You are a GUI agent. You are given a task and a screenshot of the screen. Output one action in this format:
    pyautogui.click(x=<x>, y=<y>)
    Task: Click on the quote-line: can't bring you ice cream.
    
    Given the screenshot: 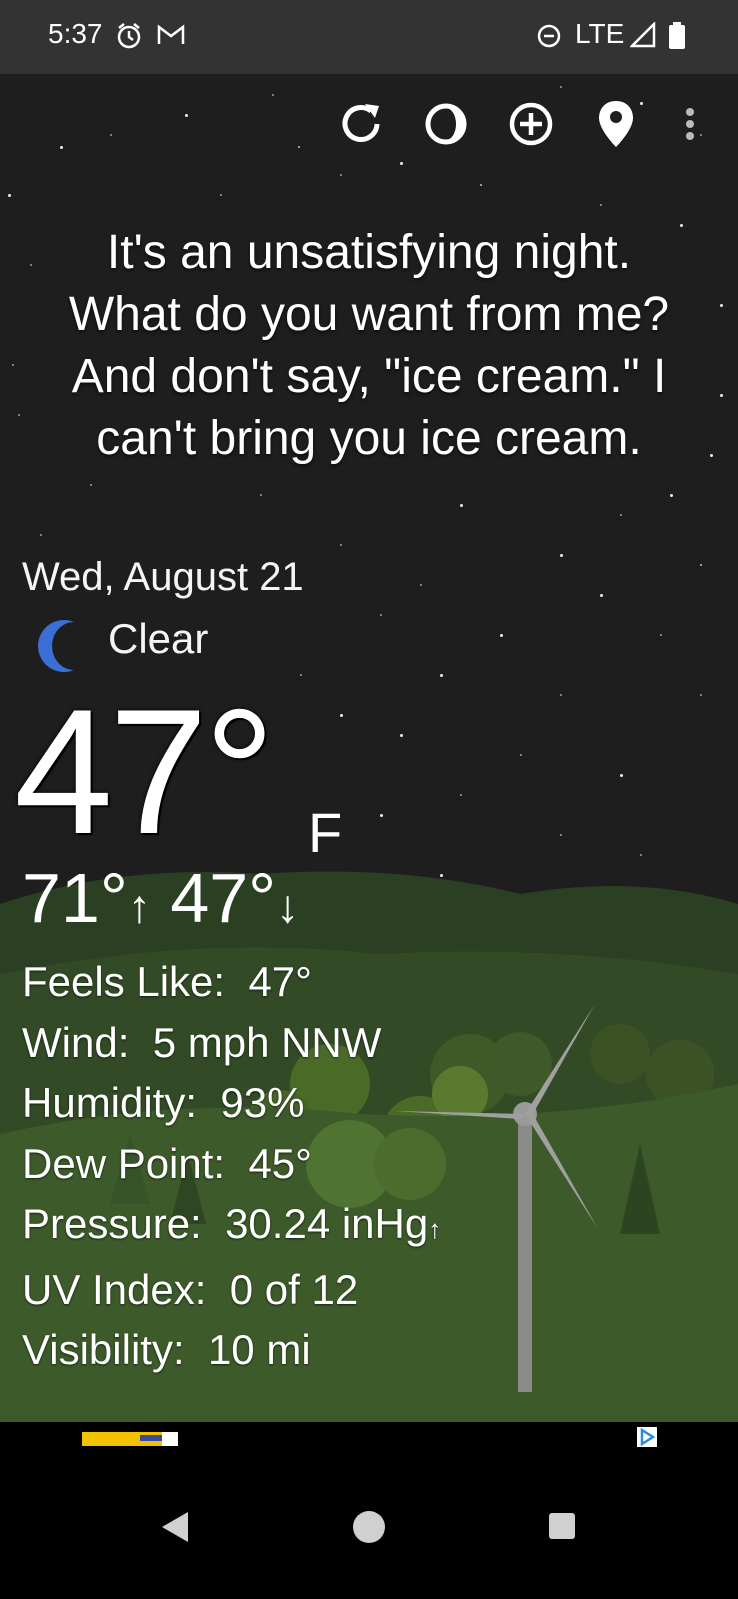 What is the action you would take?
    pyautogui.click(x=369, y=438)
    